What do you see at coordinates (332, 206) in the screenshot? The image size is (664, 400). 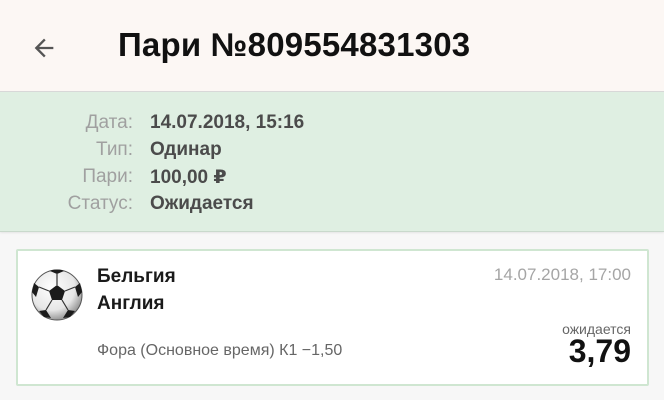 I see `info-row-status: Статус: Ожидается` at bounding box center [332, 206].